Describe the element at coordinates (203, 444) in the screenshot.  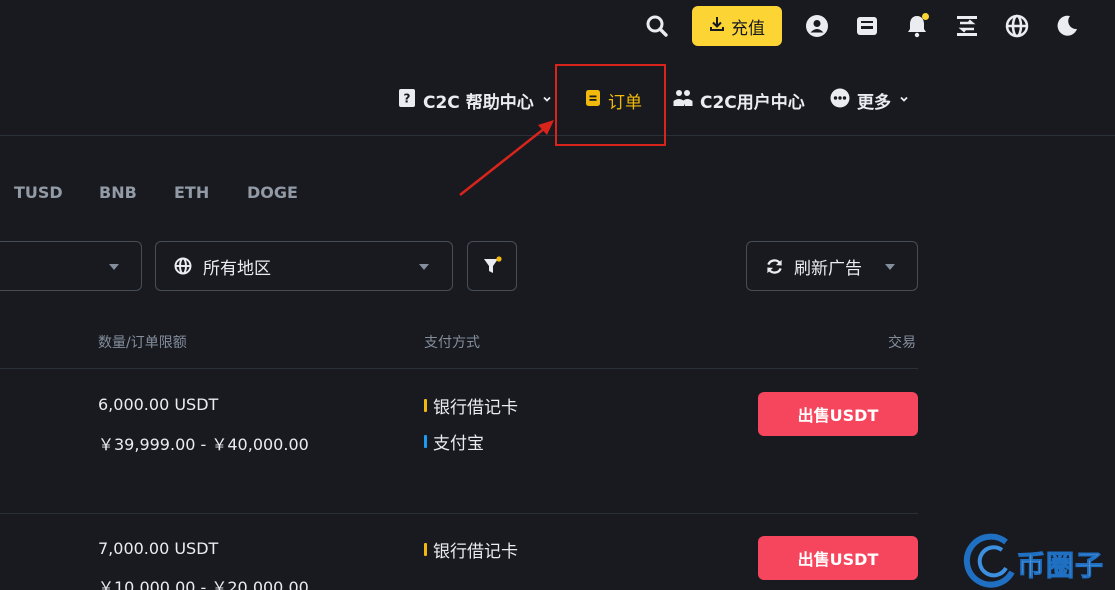
I see `row-limit: ￥39,999.00 - ￥40,000.00` at that location.